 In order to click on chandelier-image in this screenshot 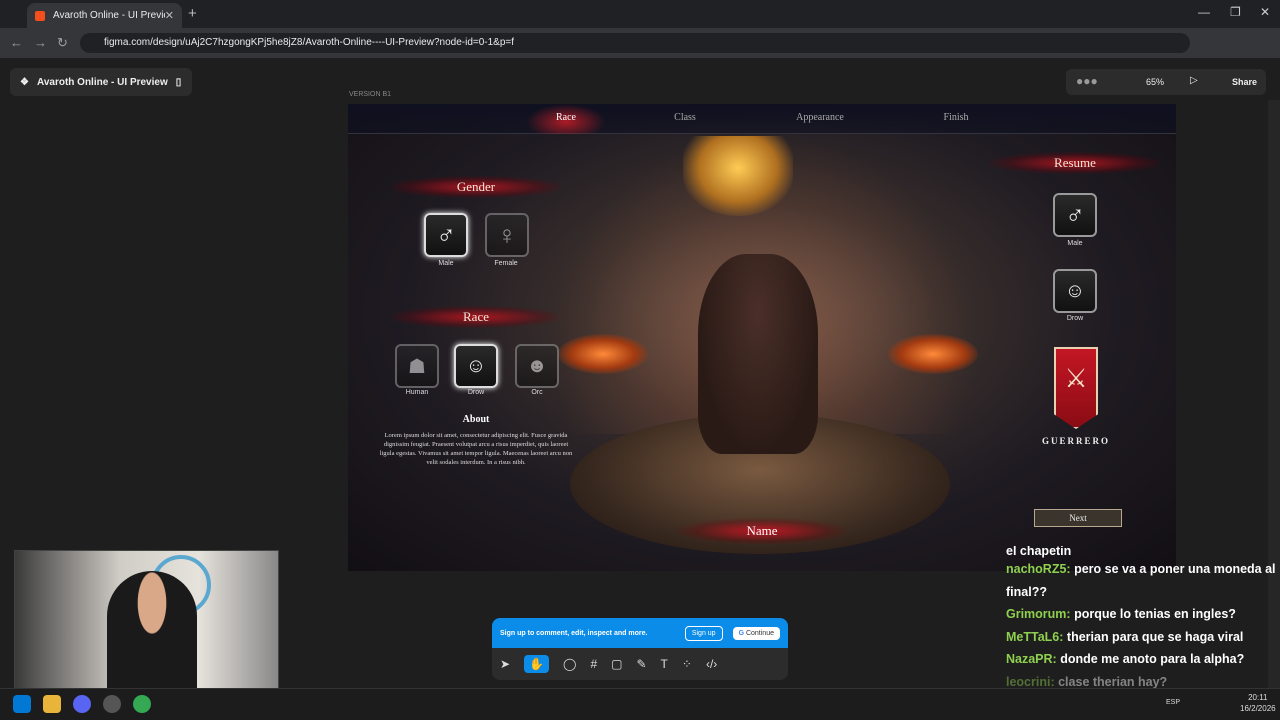, I will do `click(738, 176)`.